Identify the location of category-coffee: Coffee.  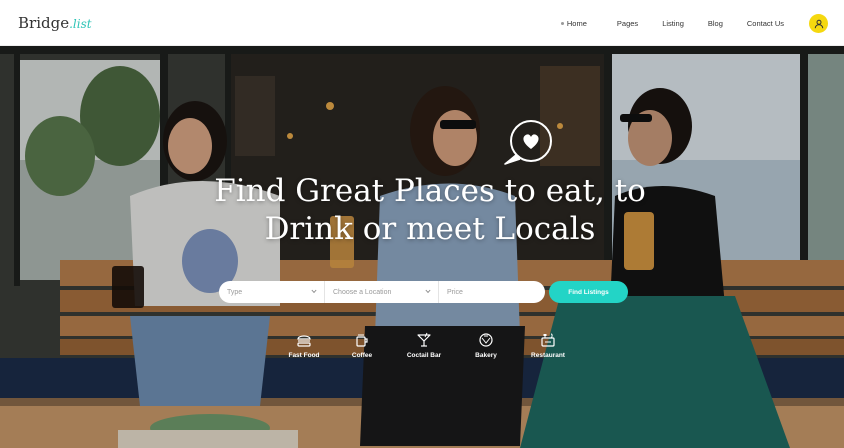
(362, 345).